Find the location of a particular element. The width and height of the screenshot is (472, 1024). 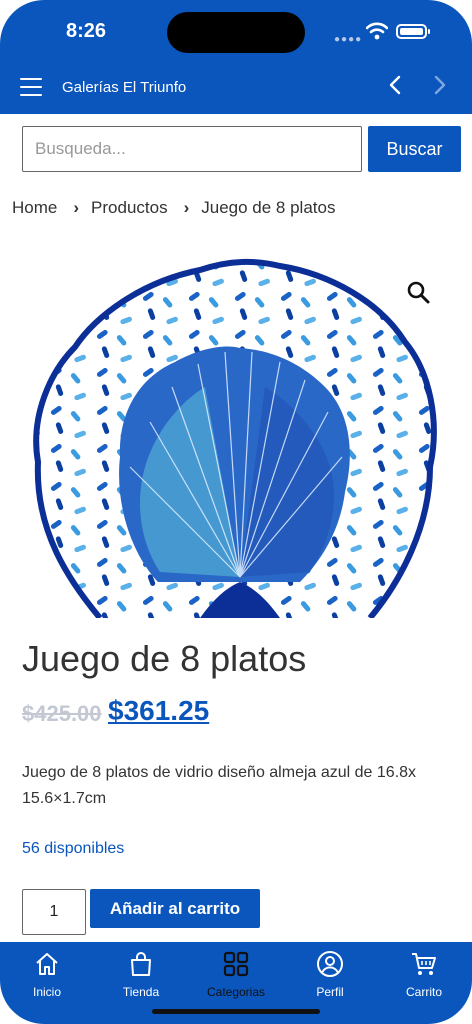

stock-status: 56 disponibles is located at coordinates (73, 848).